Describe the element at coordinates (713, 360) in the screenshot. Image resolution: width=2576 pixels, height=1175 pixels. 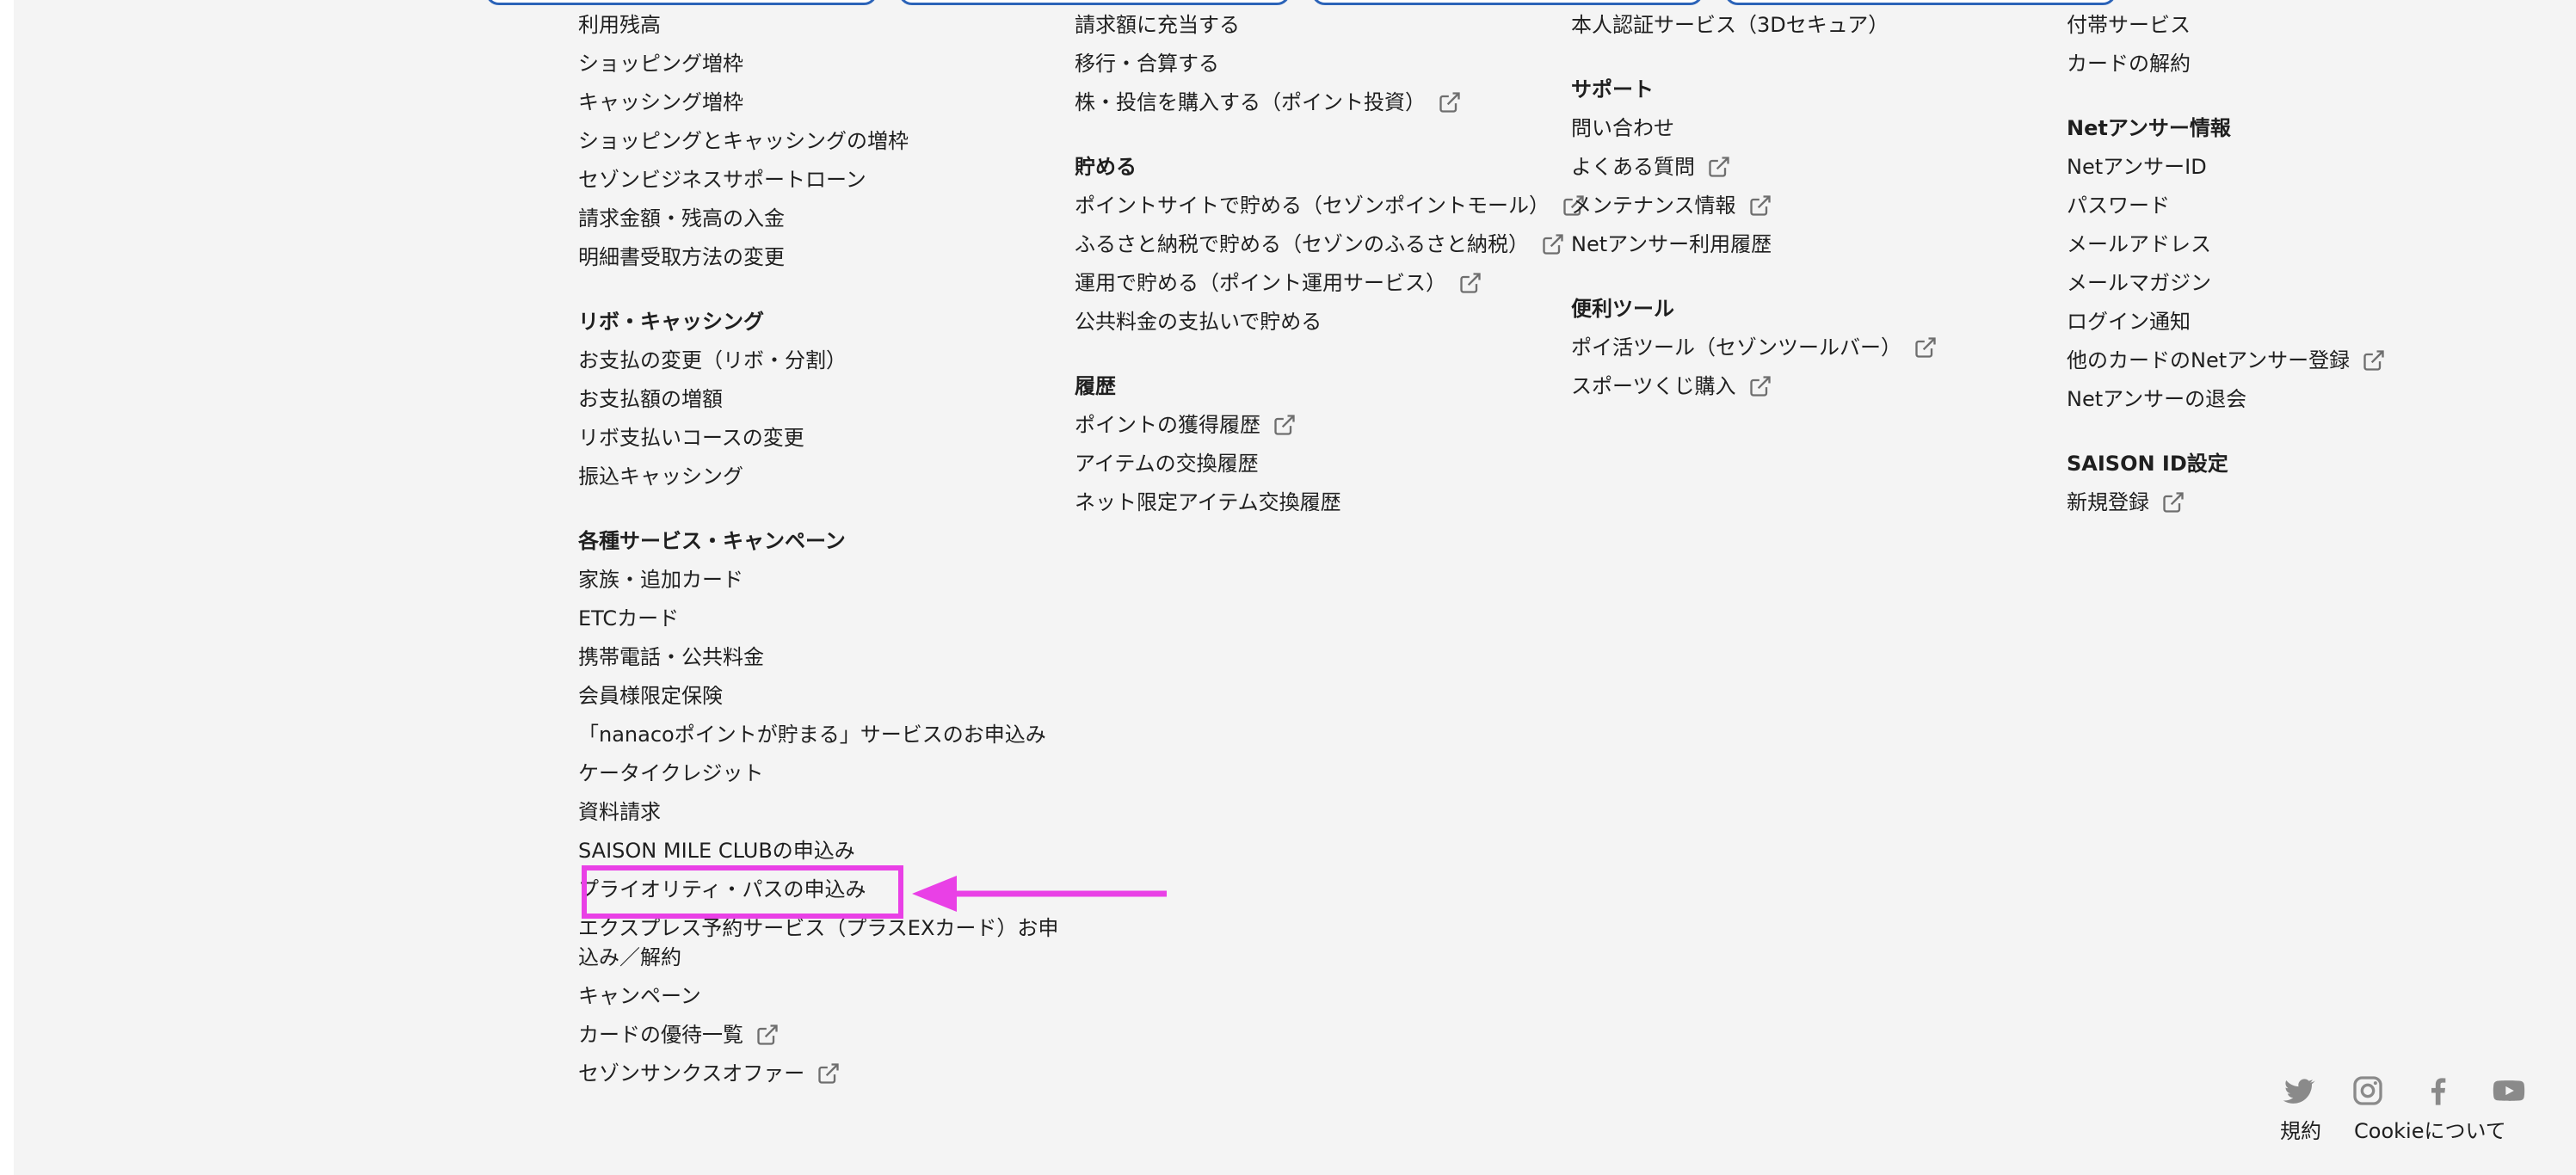
I see `sitemap-link-label: お支払の変更（リボ・分割）` at that location.